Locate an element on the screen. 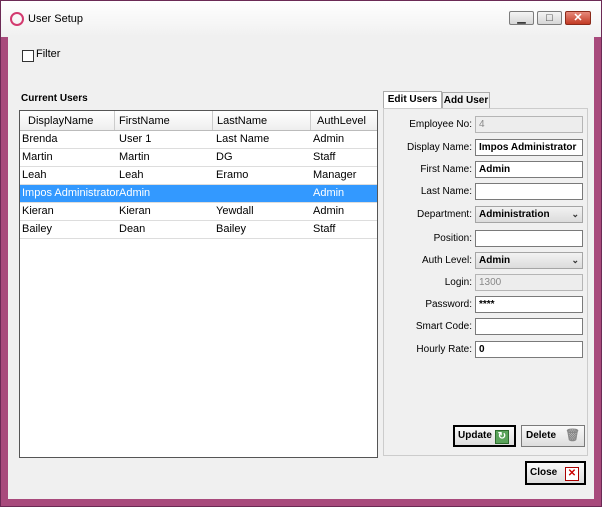 The width and height of the screenshot is (602, 507). position-field is located at coordinates (529, 238).